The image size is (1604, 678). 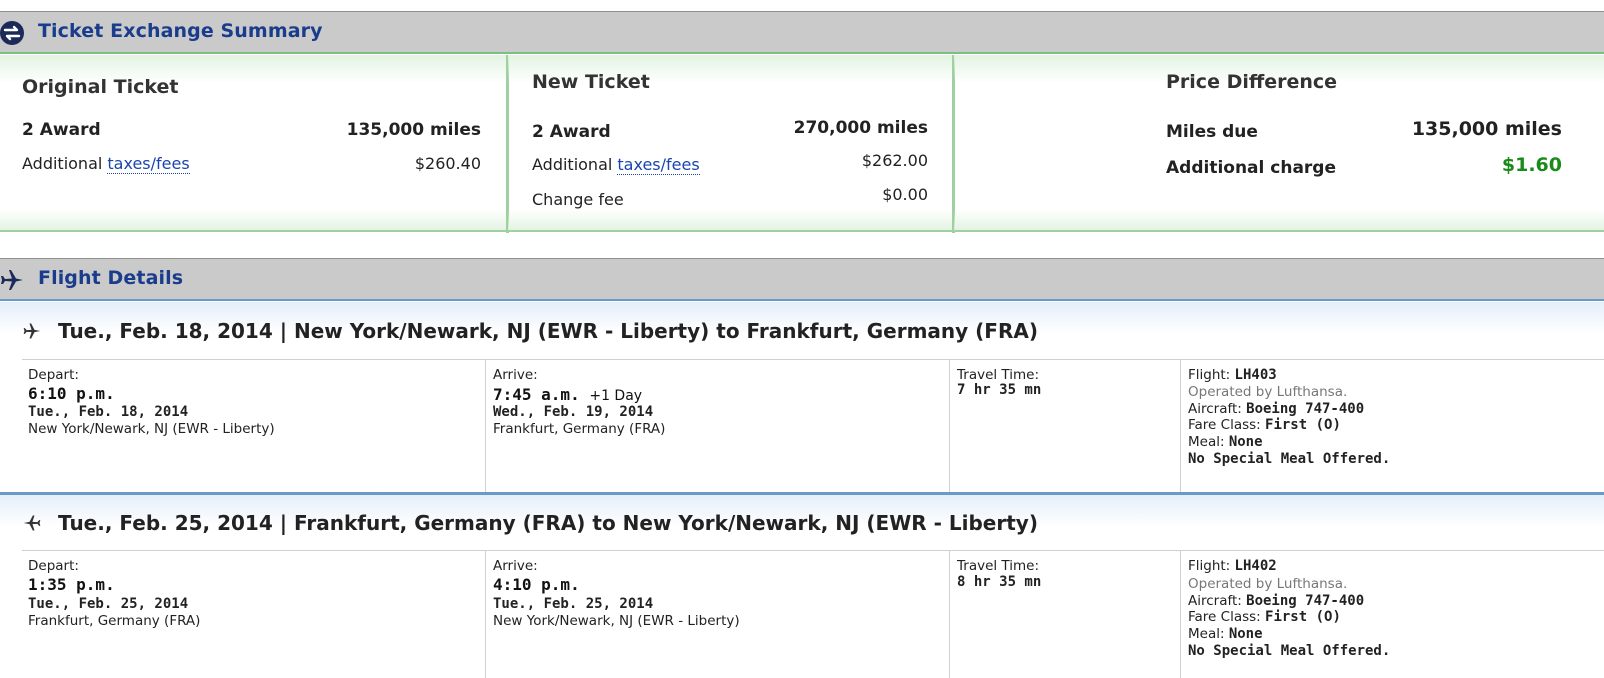 What do you see at coordinates (658, 165) in the screenshot?
I see `new-taxes-fees-link: taxes/fees` at bounding box center [658, 165].